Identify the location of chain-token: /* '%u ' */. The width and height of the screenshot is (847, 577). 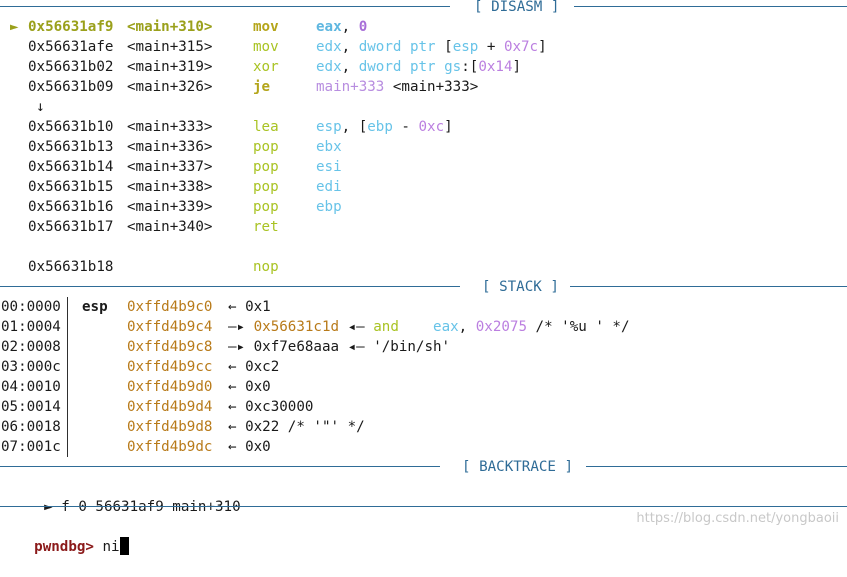
(578, 327).